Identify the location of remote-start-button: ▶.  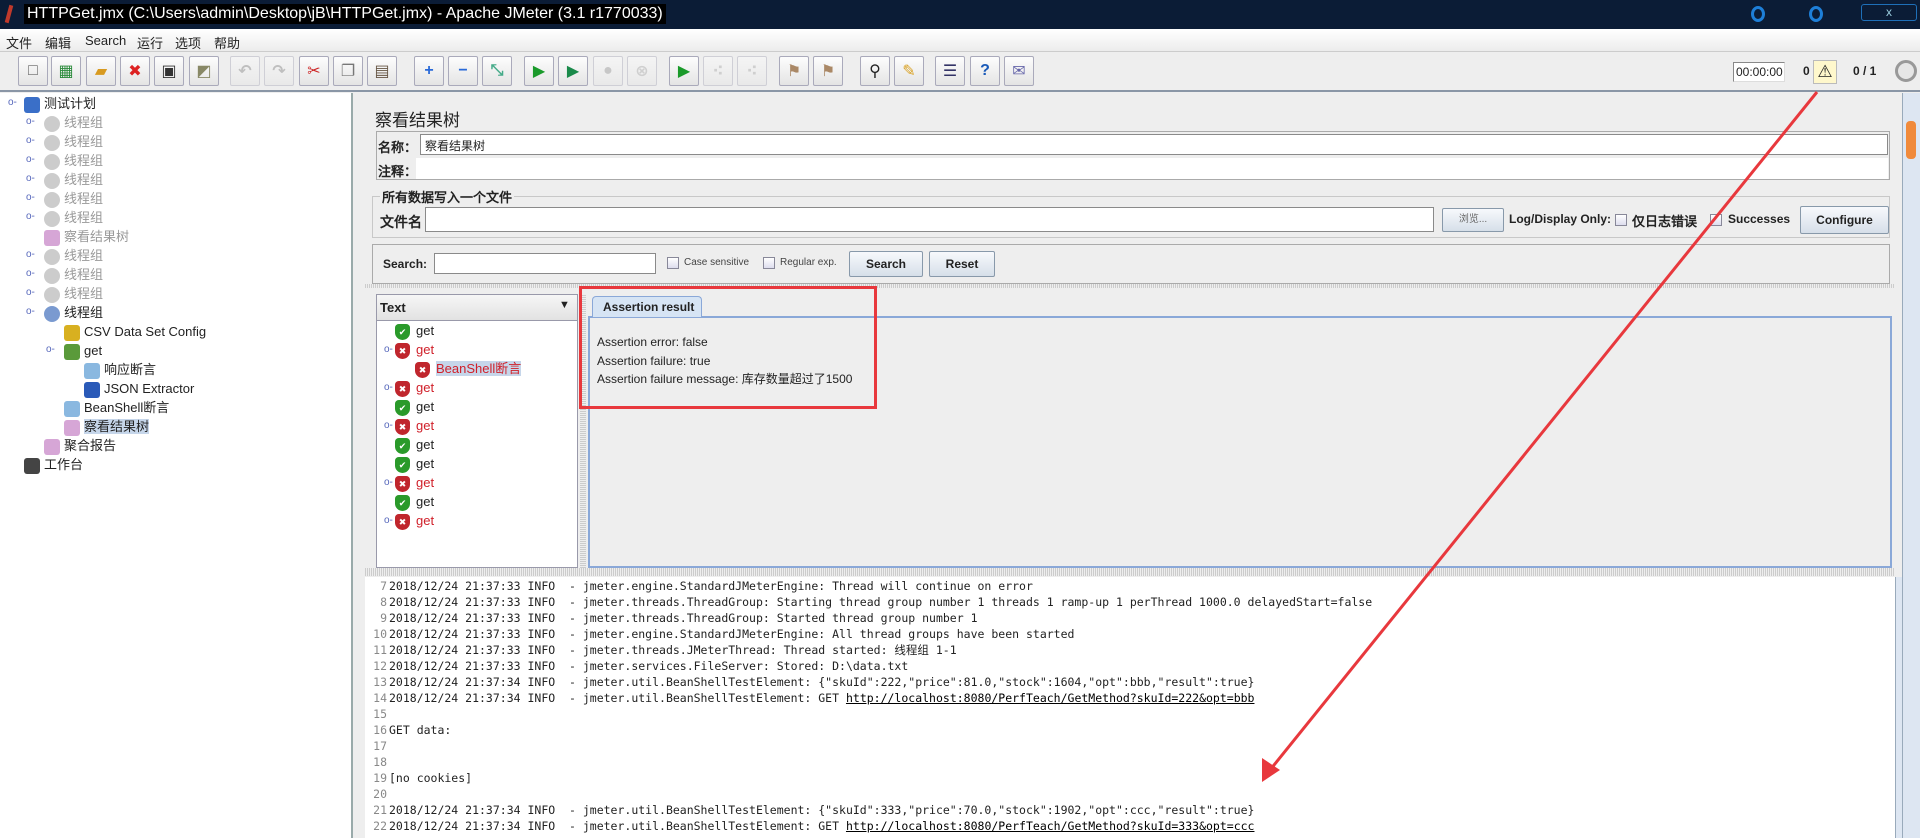
(684, 71).